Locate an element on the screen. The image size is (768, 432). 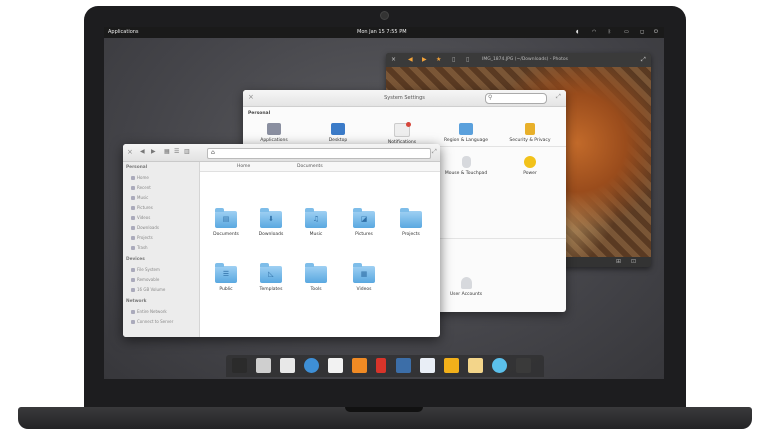
folder-tools: Tools is located at coordinates (316, 277).